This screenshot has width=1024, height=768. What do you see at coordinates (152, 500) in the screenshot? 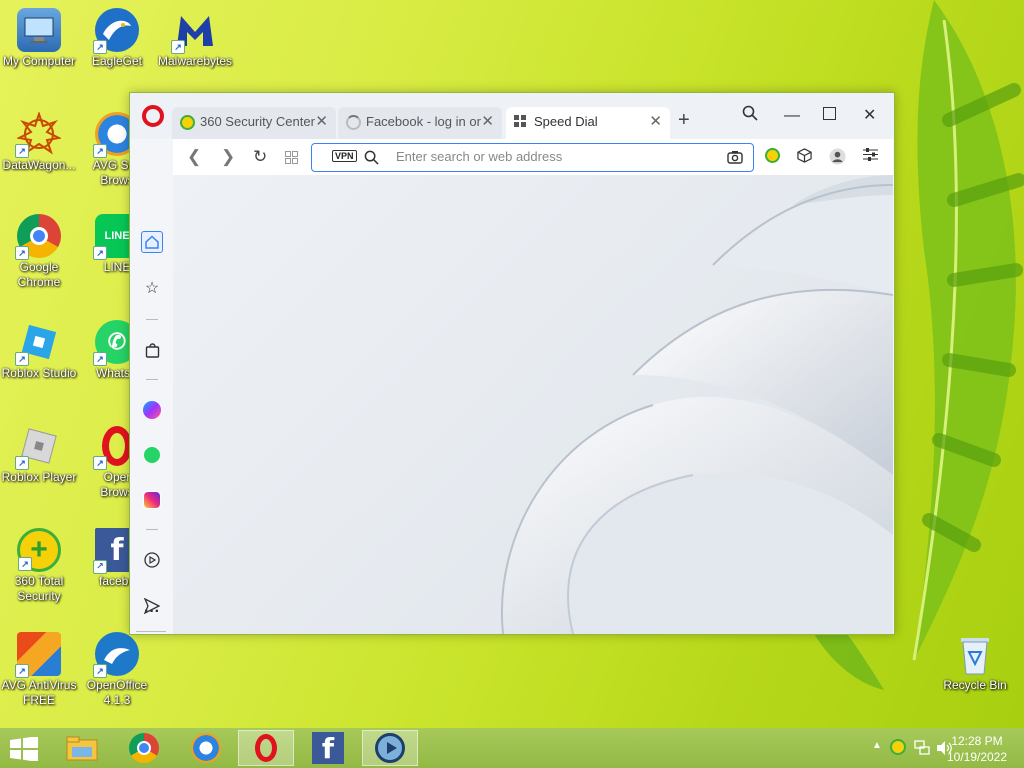
I see `instagram-icon` at bounding box center [152, 500].